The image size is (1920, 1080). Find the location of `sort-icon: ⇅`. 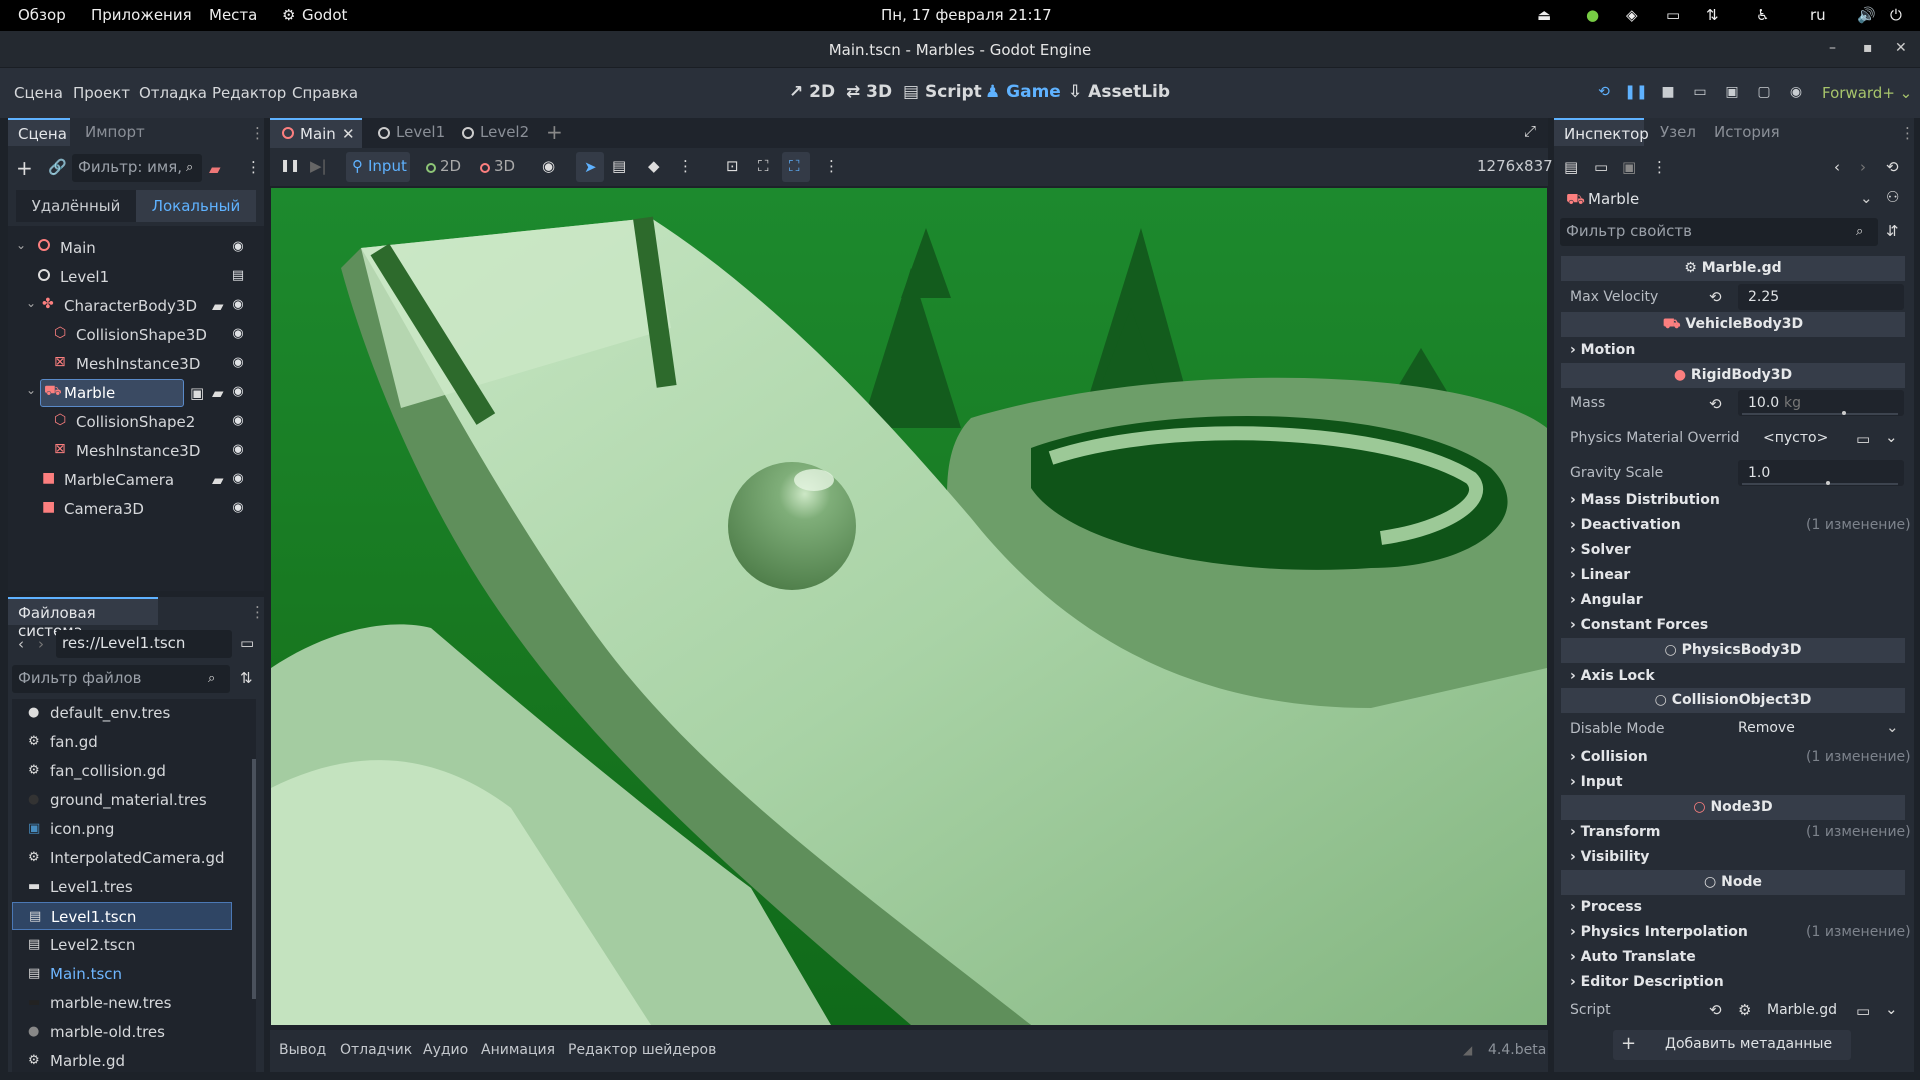

sort-icon: ⇅ is located at coordinates (246, 678).